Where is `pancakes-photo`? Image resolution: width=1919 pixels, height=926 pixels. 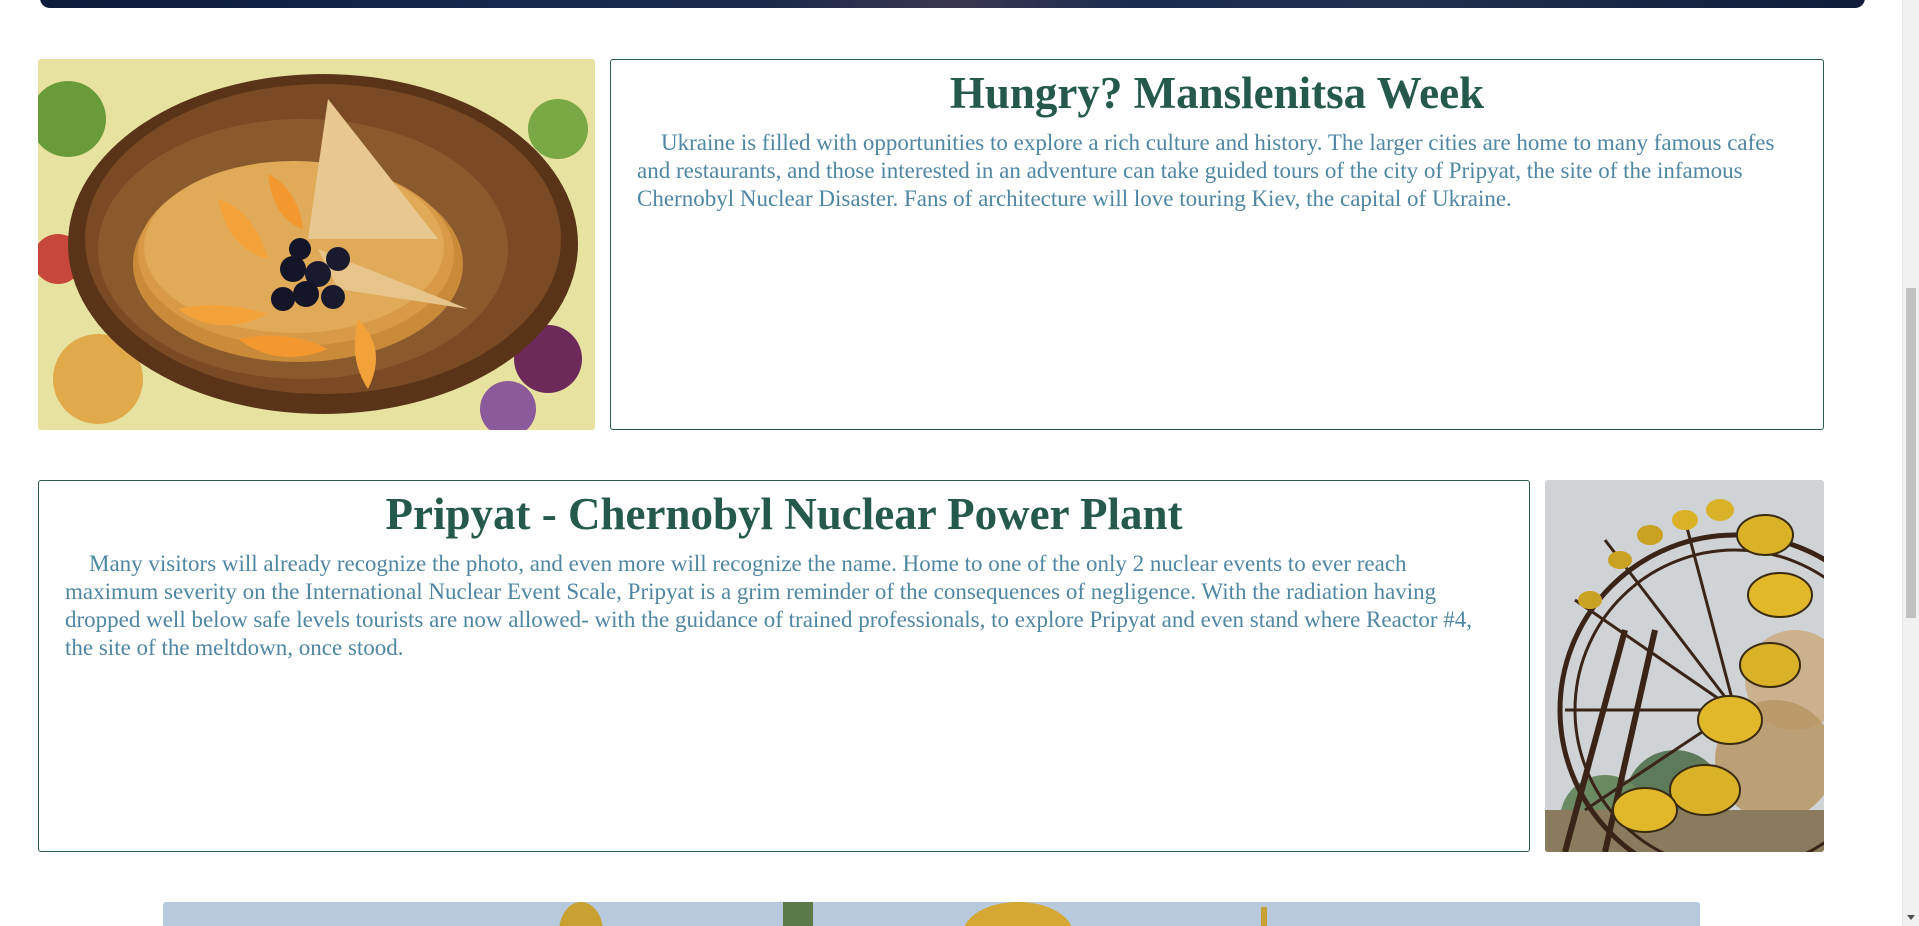 pancakes-photo is located at coordinates (316, 244).